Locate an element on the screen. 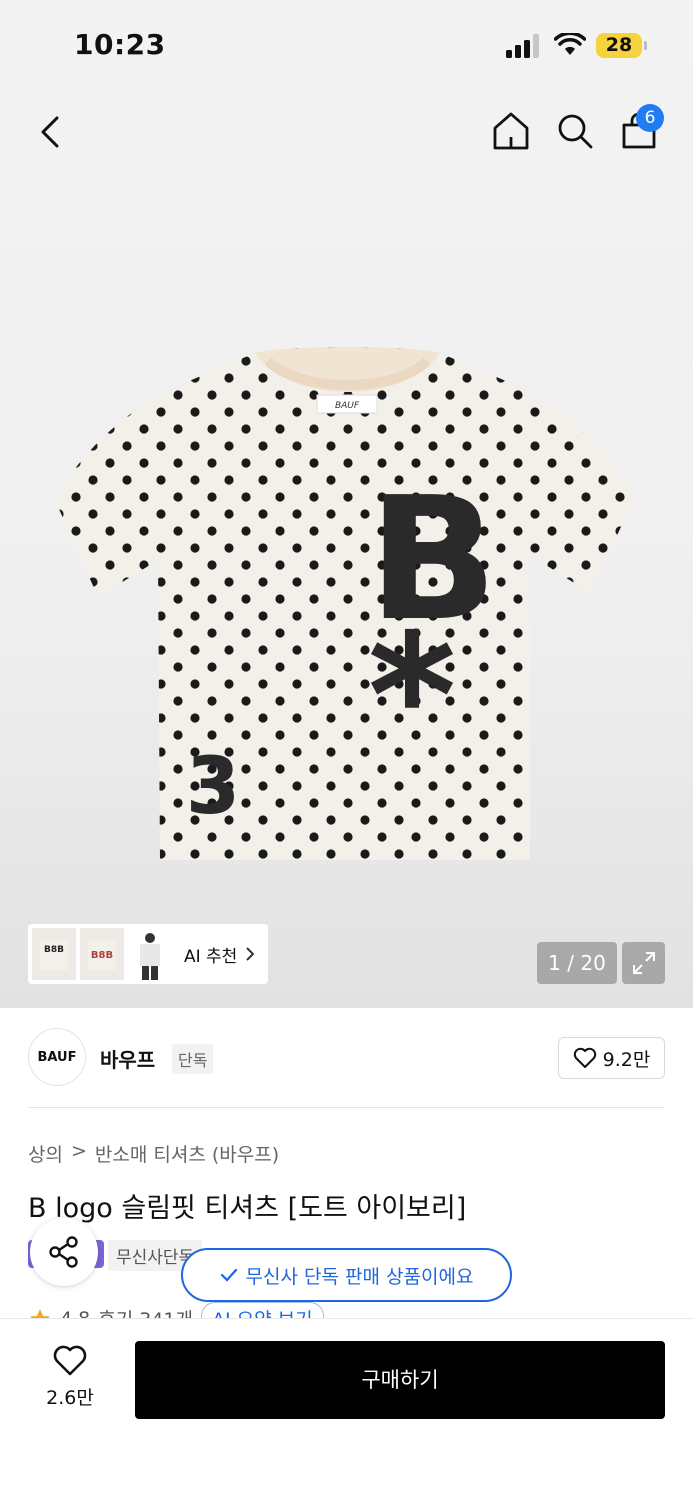 The height and width of the screenshot is (1500, 693). search-icon is located at coordinates (575, 131).